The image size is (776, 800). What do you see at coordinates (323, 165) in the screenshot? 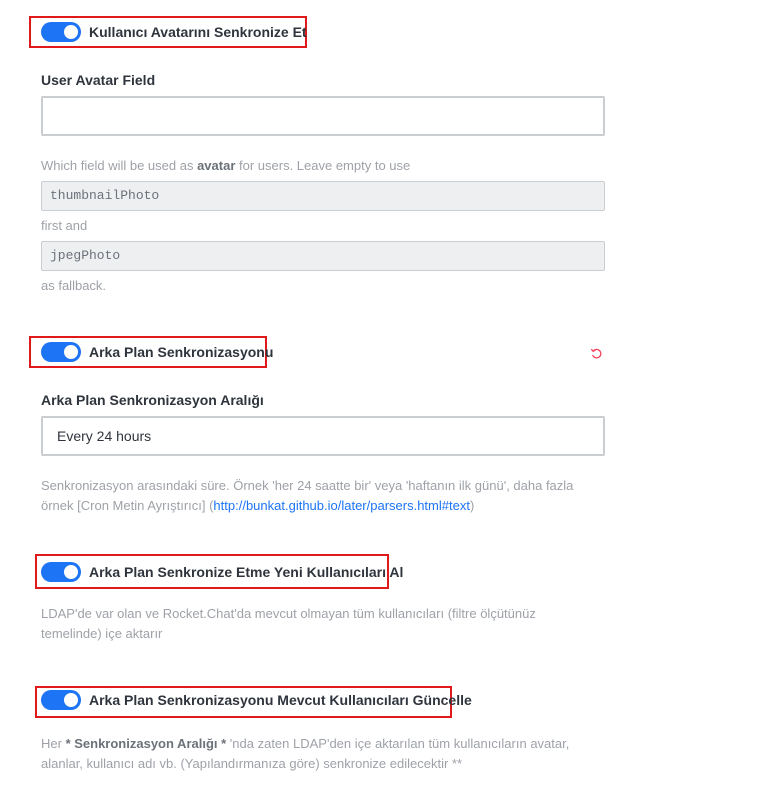
I see `hint-text: for users. Leave empty to use` at bounding box center [323, 165].